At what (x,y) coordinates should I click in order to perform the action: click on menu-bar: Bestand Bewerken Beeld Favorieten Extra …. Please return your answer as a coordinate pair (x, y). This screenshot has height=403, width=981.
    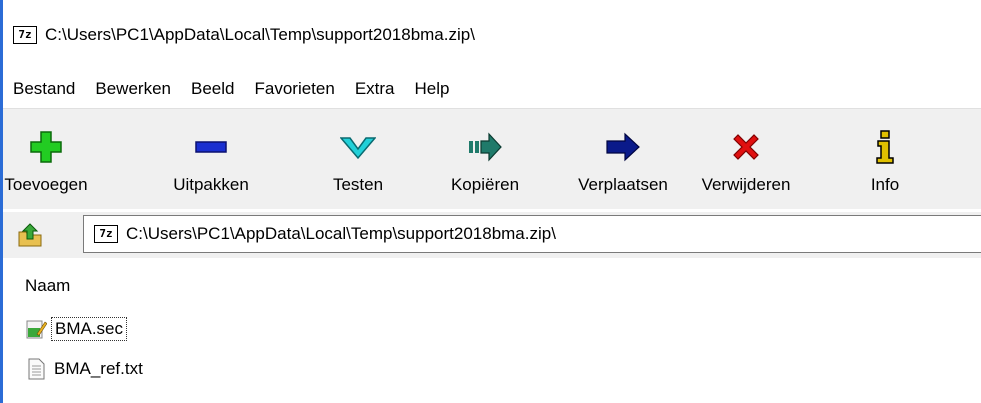
    Looking at the image, I should click on (492, 89).